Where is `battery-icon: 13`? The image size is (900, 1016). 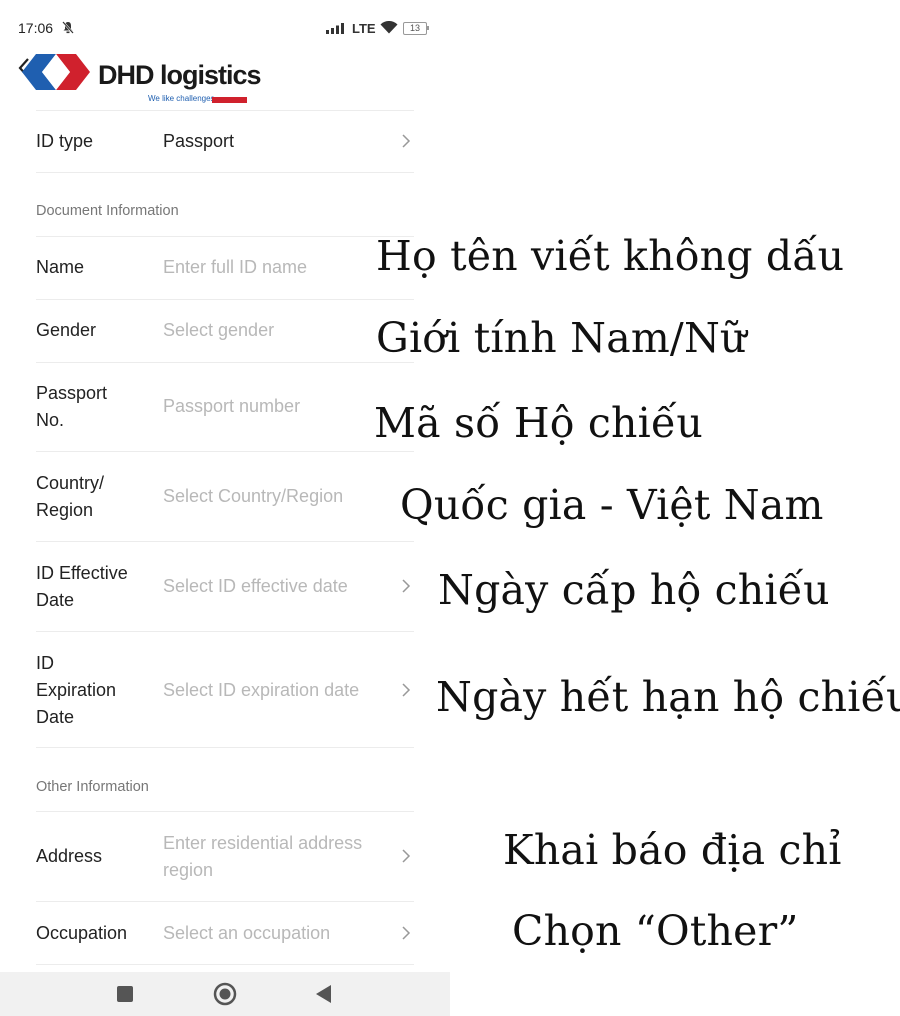 battery-icon: 13 is located at coordinates (415, 28).